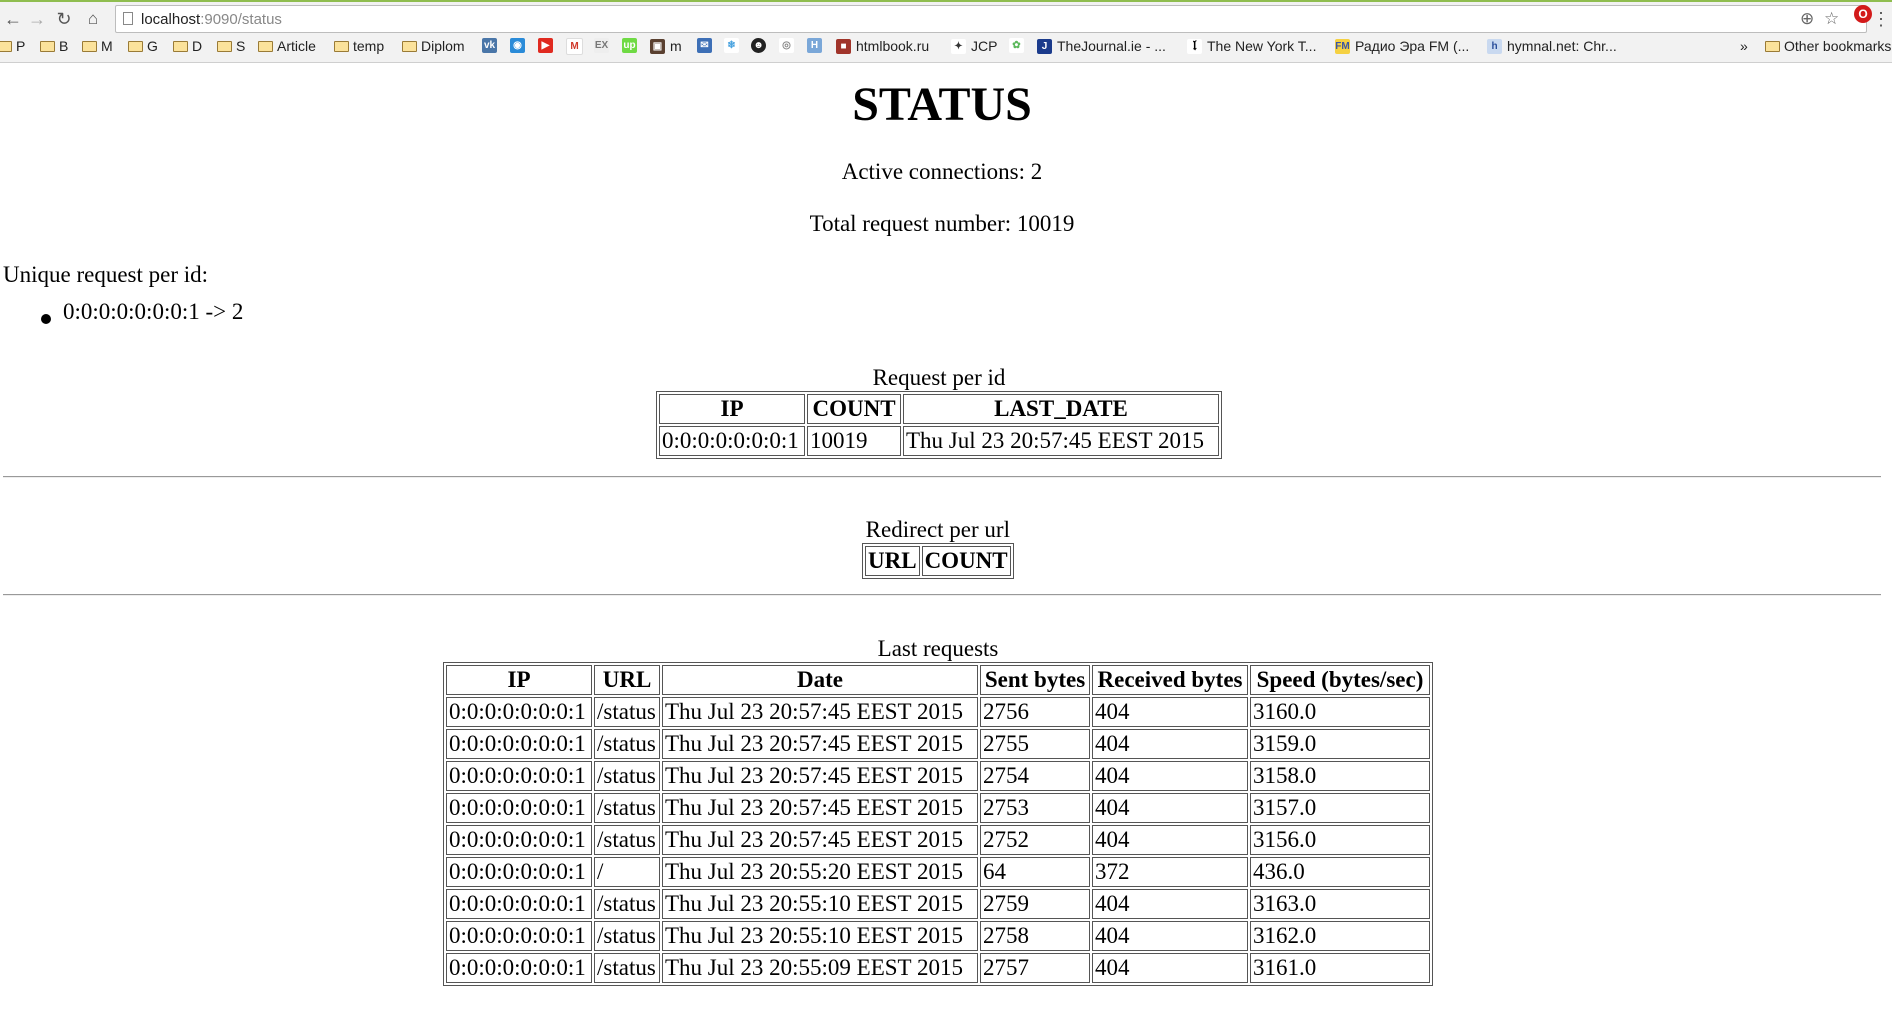  I want to click on bookmark-upwork: up, so click(632, 45).